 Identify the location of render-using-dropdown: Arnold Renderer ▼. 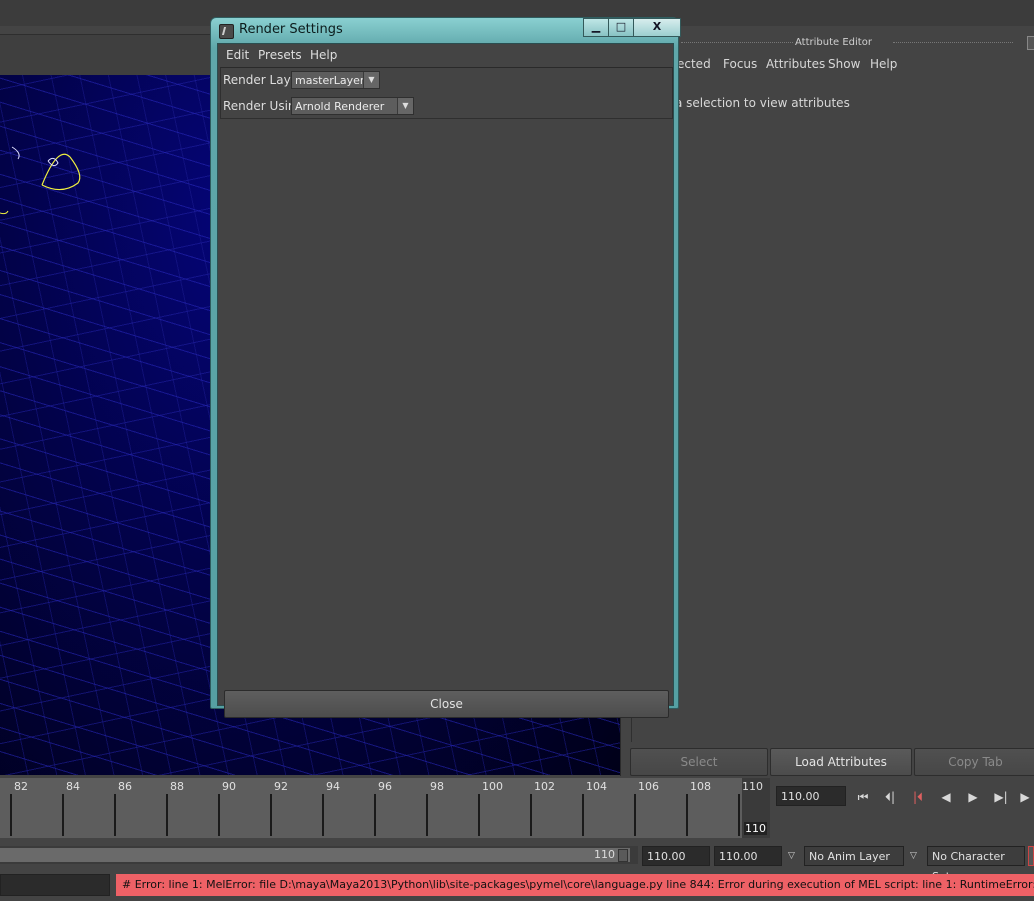
(352, 106).